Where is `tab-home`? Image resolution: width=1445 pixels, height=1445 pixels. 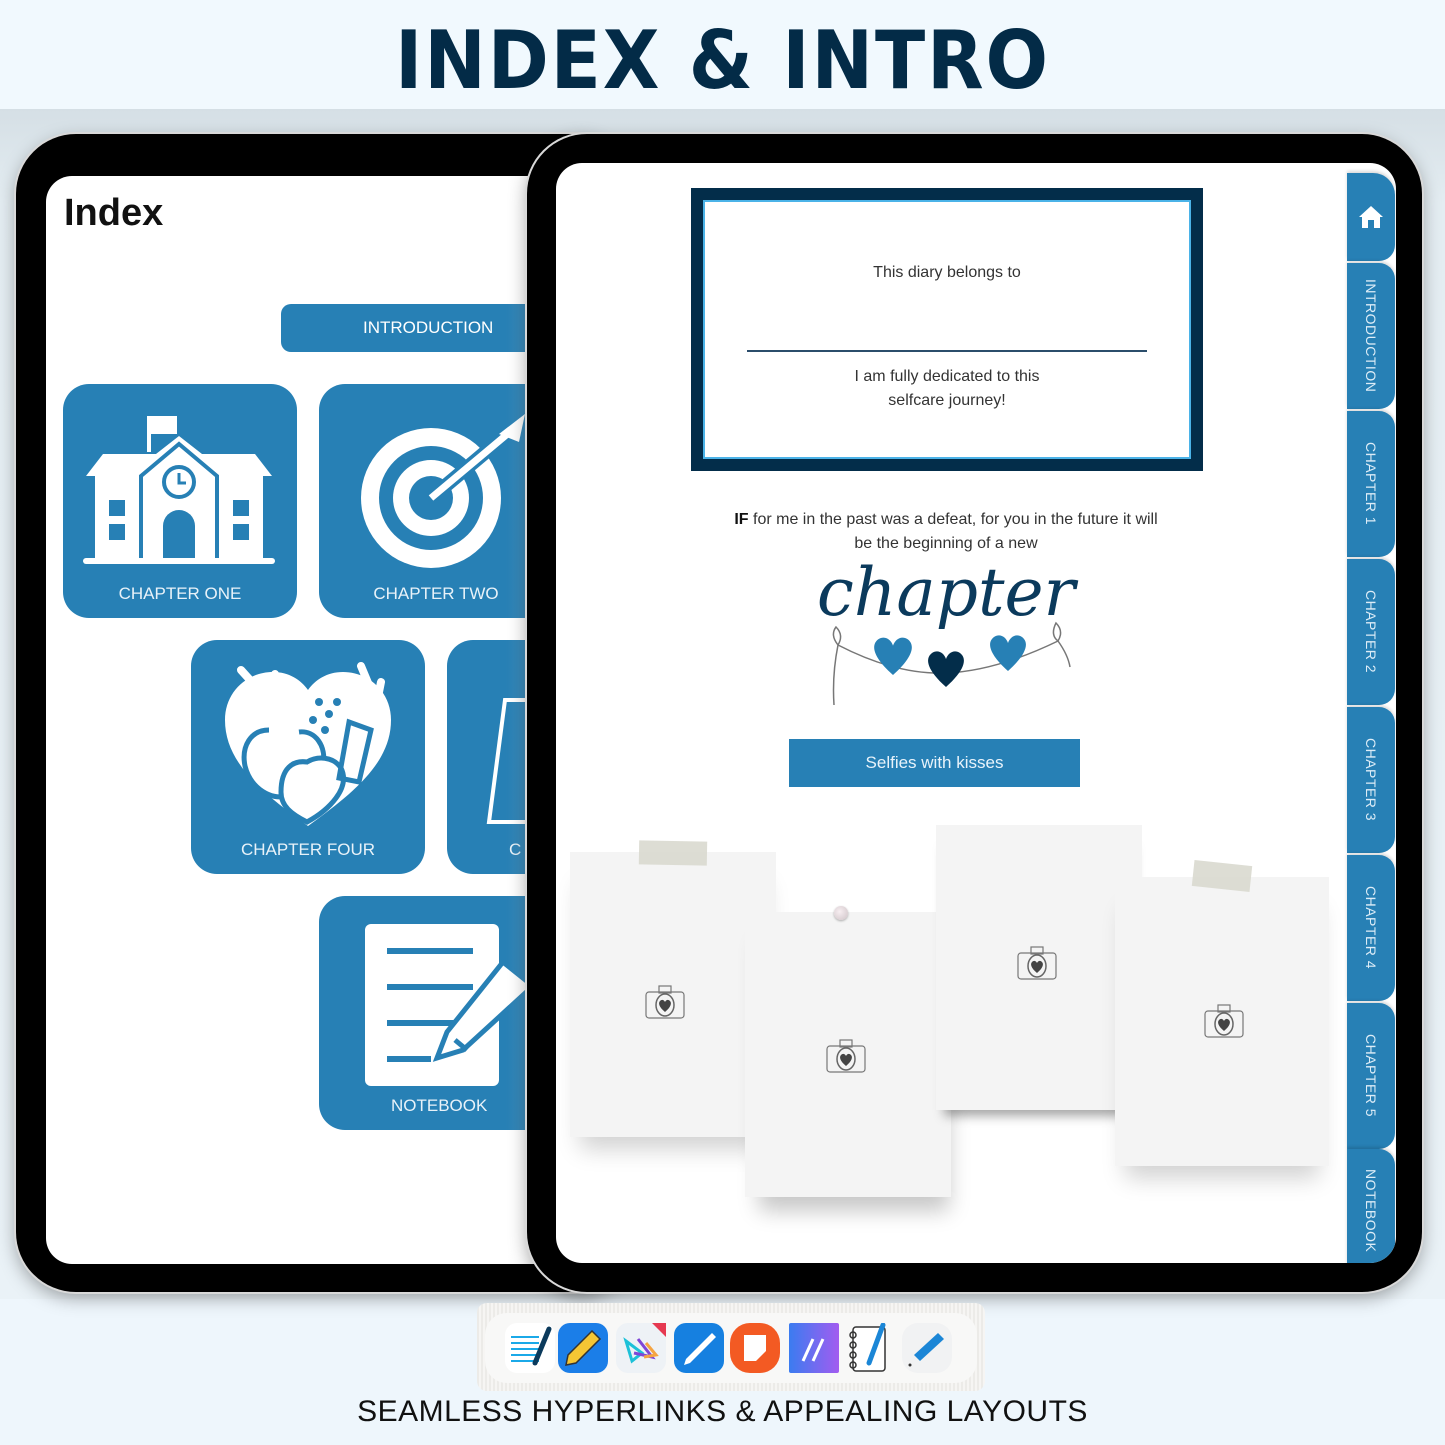
tab-home is located at coordinates (1371, 217).